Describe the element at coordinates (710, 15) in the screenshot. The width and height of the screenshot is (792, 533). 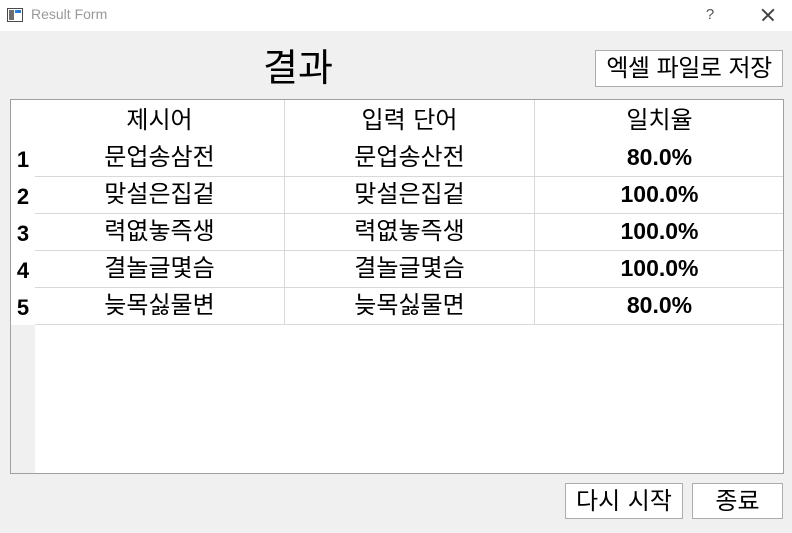
I see `help-button: ?` at that location.